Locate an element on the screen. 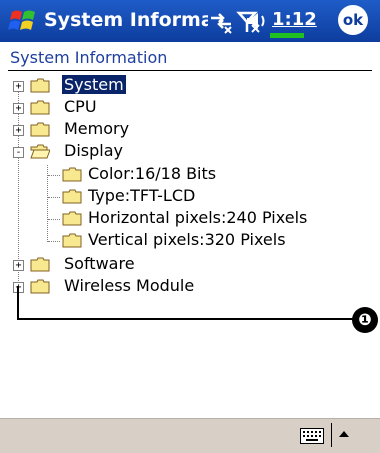 The width and height of the screenshot is (380, 453). callout-number-badge: ❶ is located at coordinates (365, 320).